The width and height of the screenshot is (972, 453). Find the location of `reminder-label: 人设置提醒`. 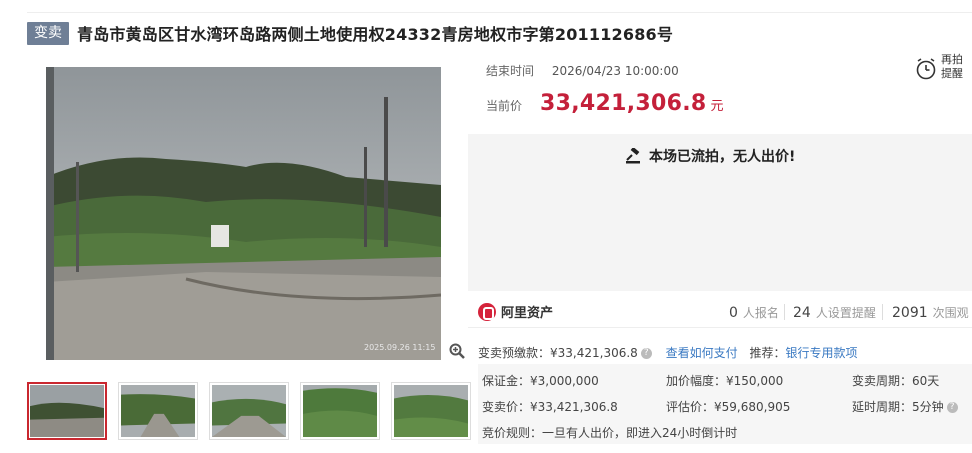

reminder-label: 人设置提醒 is located at coordinates (845, 313).